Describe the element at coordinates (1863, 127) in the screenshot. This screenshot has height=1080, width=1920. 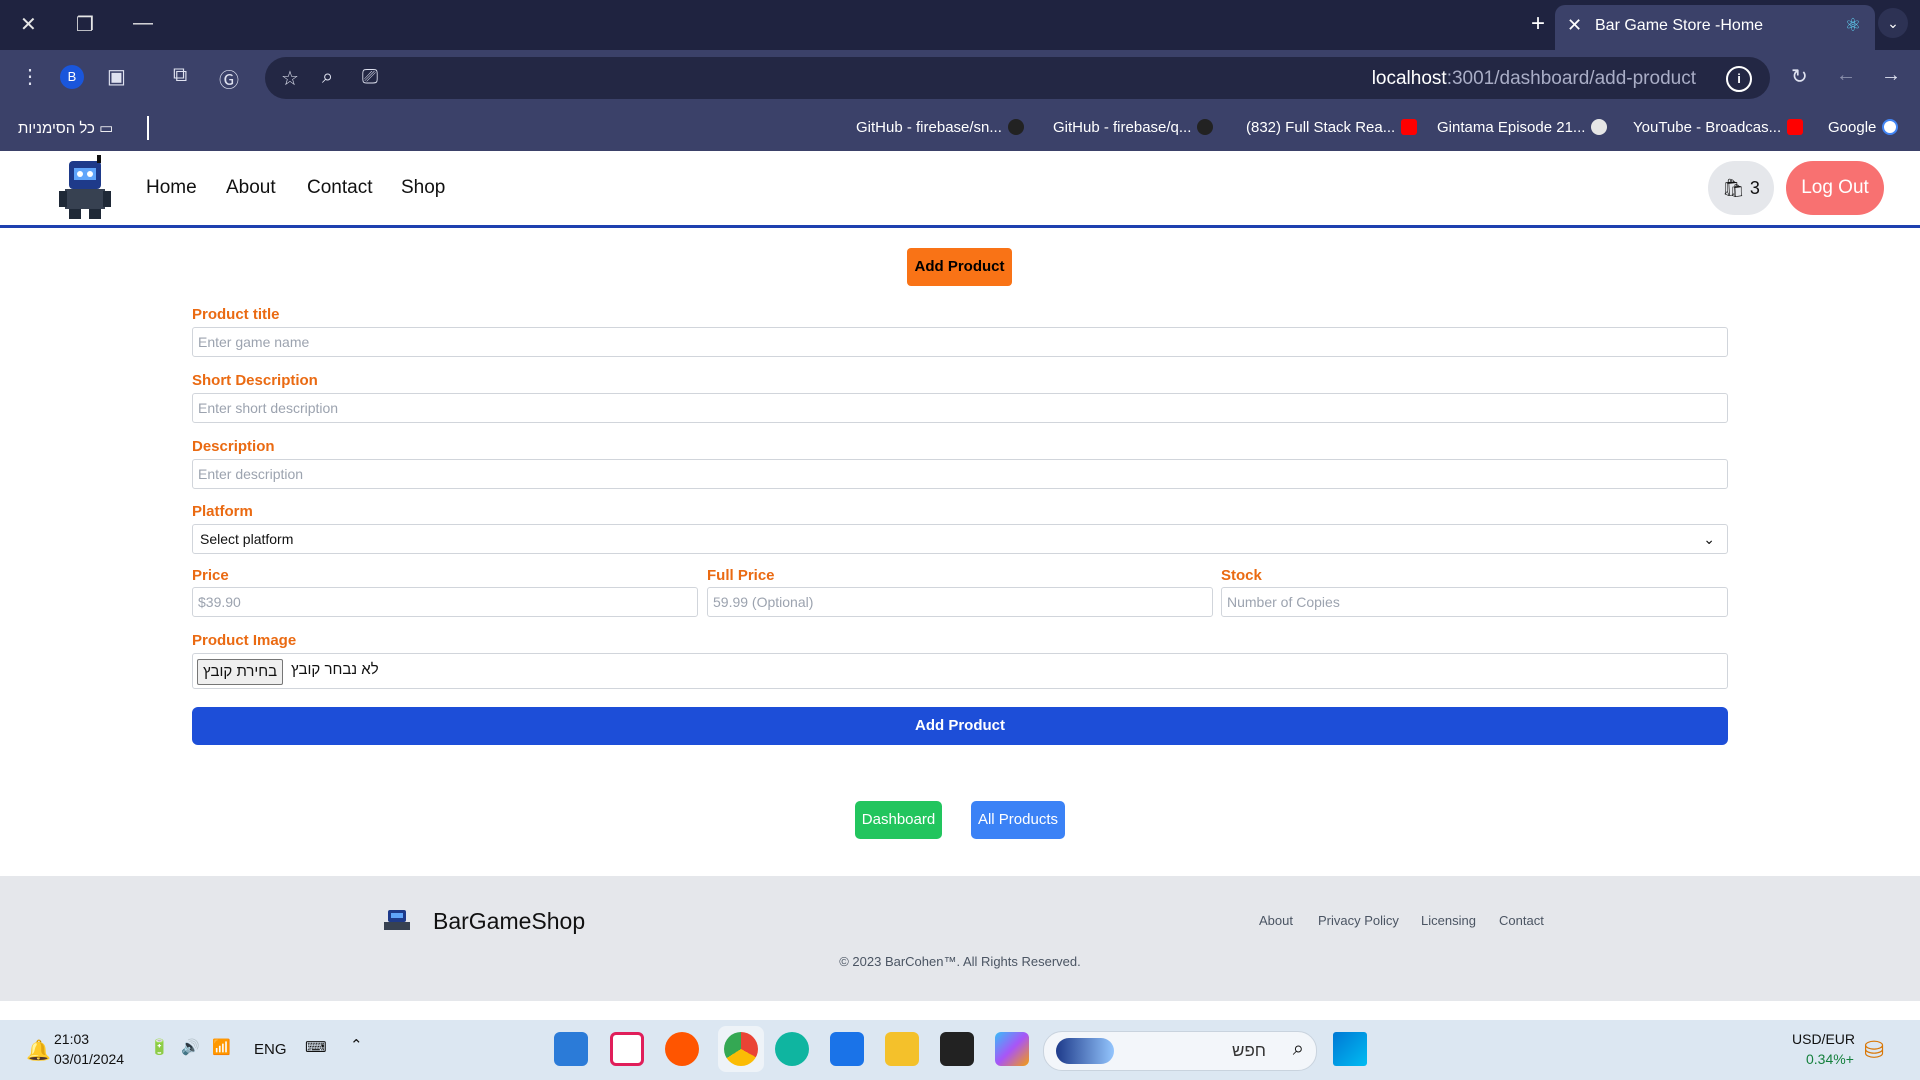
I see `bookmark-item: Google` at that location.